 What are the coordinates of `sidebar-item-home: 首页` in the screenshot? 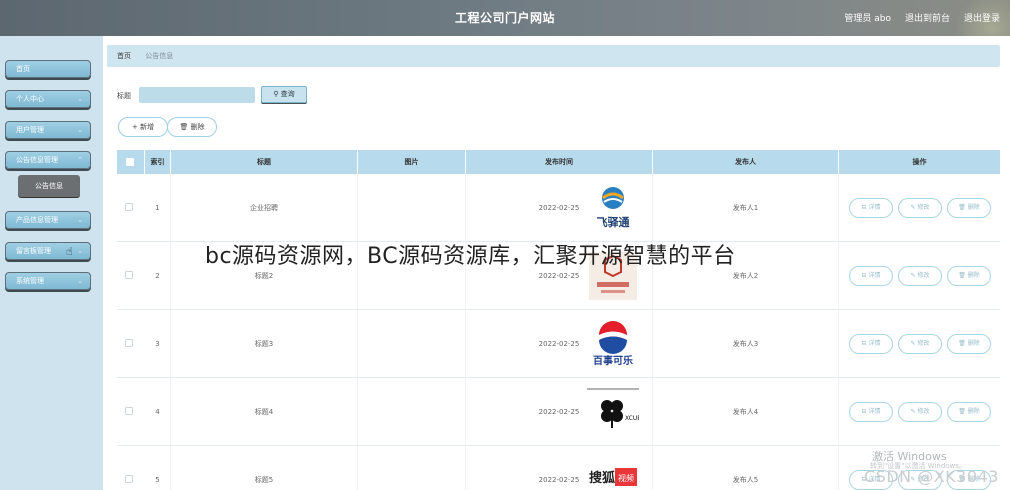 It's located at (48, 69).